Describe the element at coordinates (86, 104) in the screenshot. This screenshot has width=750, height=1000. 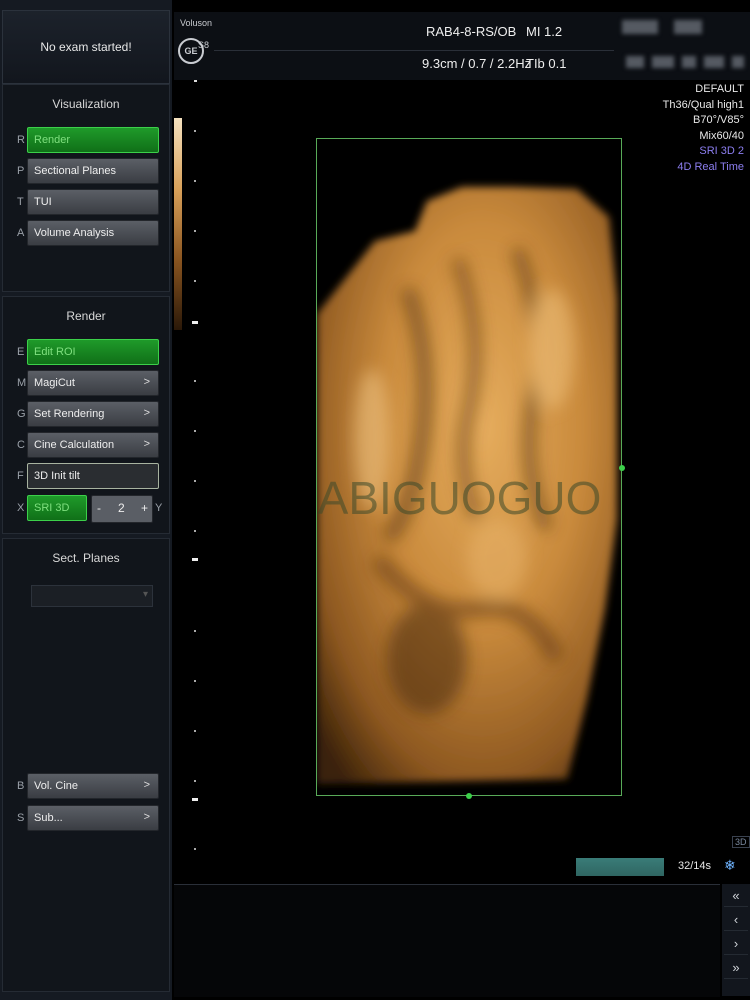
I see `visualization-title: Visualization` at that location.